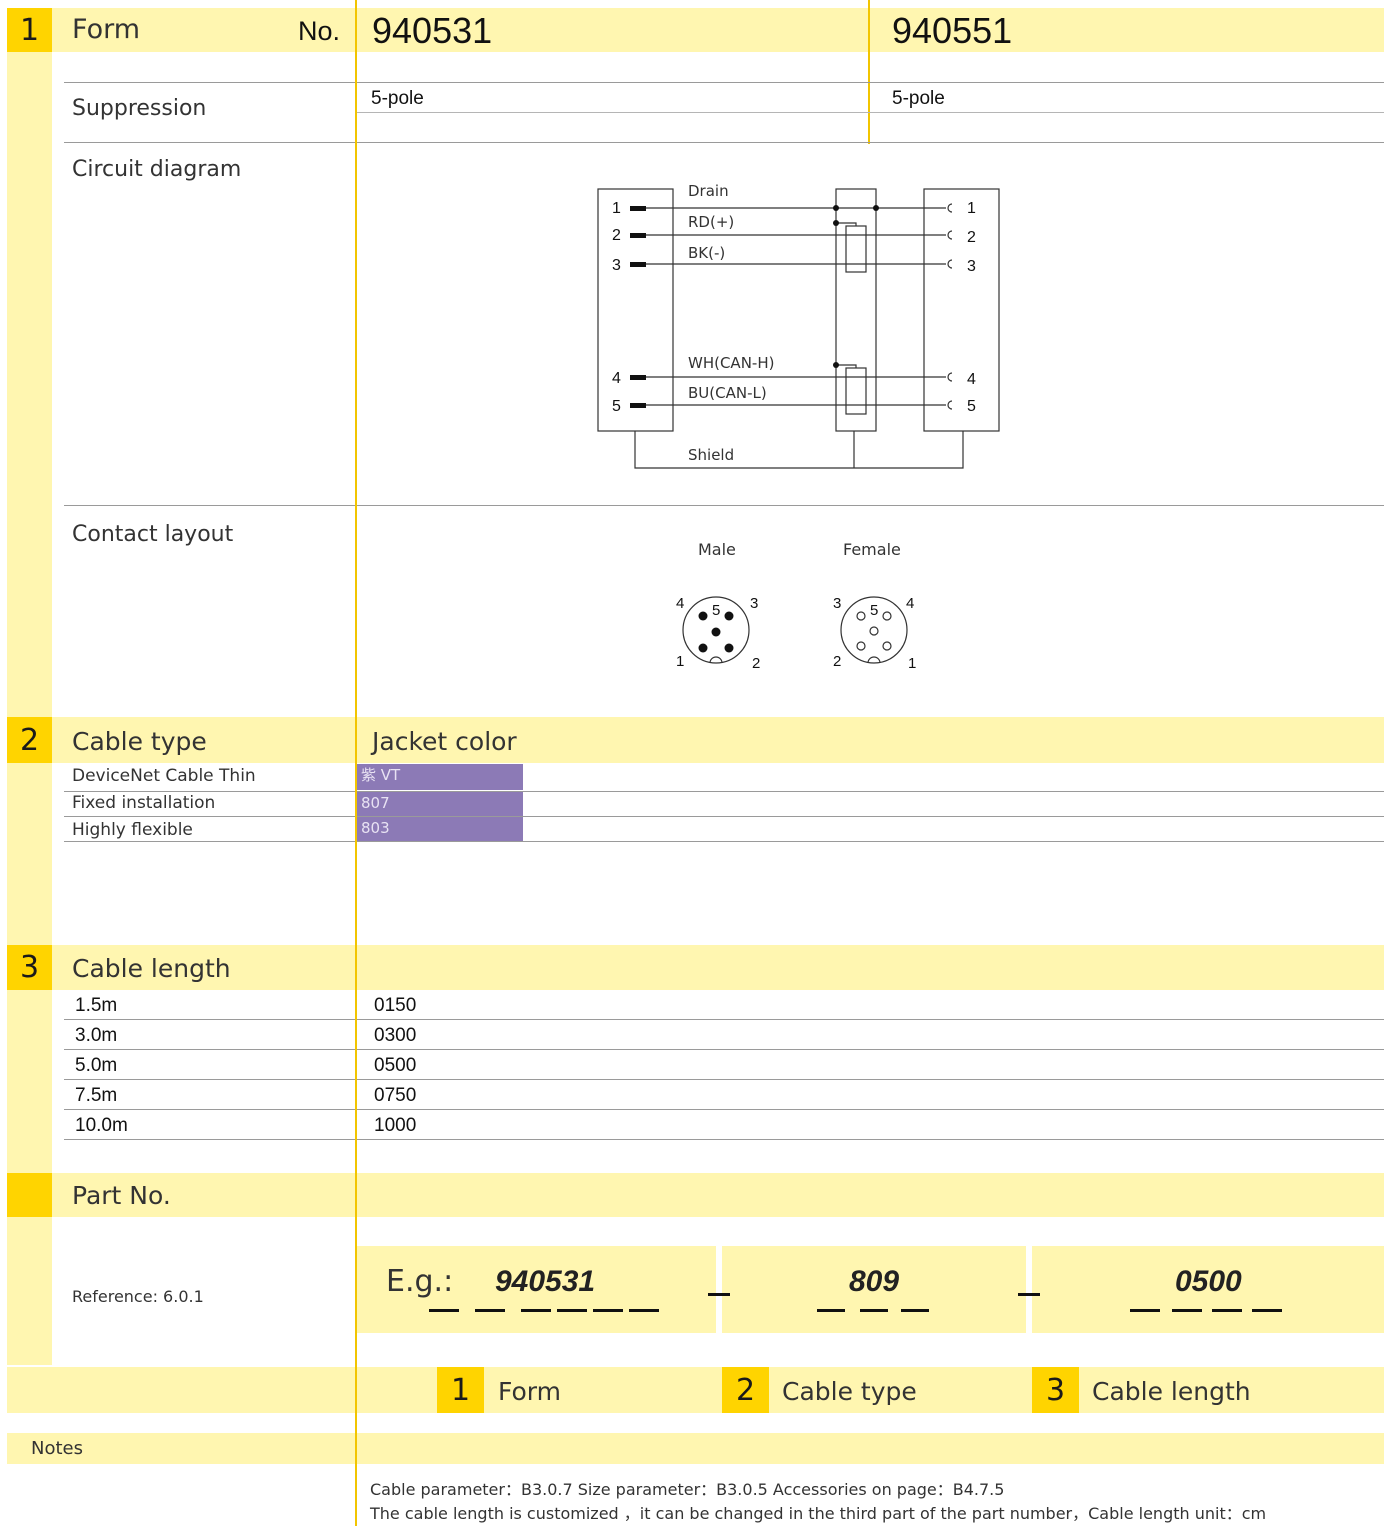 This screenshot has width=1391, height=1526. Describe the element at coordinates (395, 1005) in the screenshot. I see `length-code: 0150` at that location.